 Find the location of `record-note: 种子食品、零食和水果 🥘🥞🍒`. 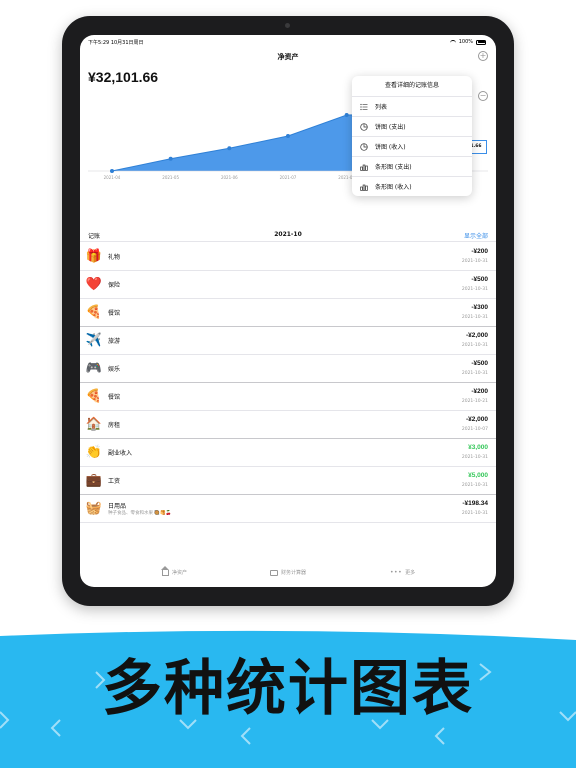

record-note: 种子食品、零食和水果 🥘🥞🍒 is located at coordinates (140, 513).